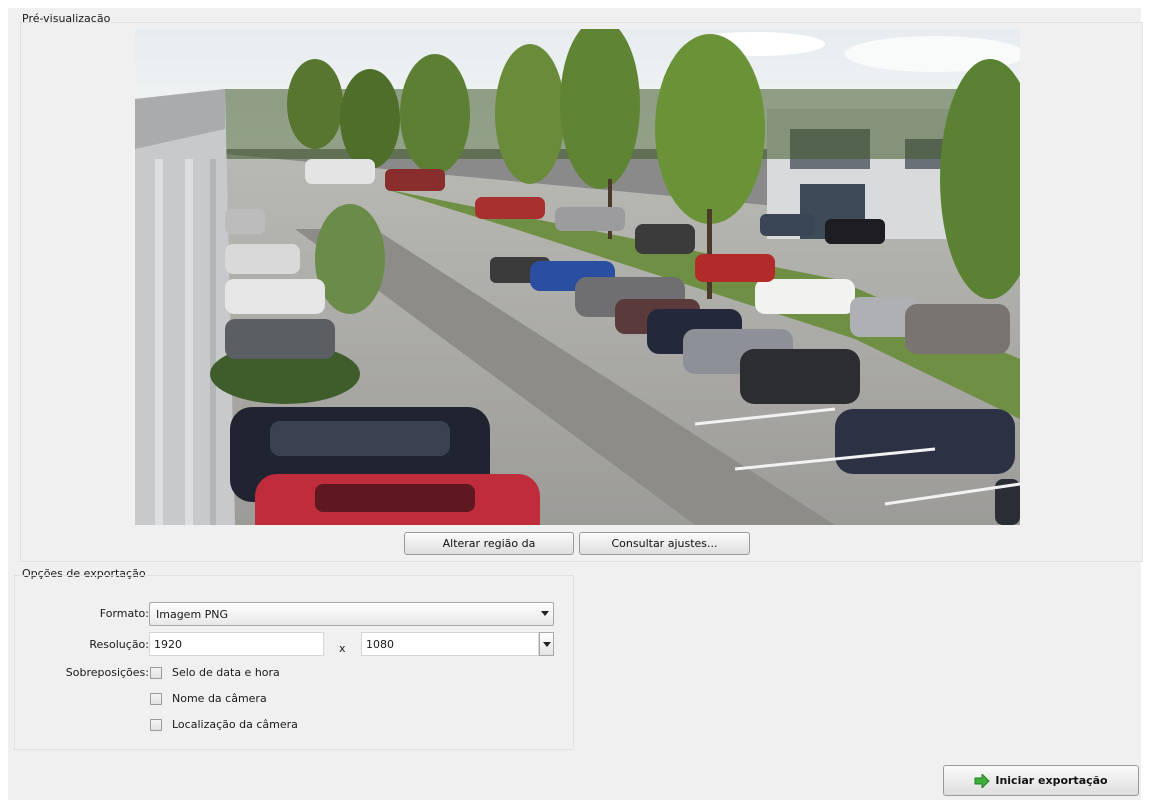  Describe the element at coordinates (124, 613) in the screenshot. I see `format-label: Formato:` at that location.